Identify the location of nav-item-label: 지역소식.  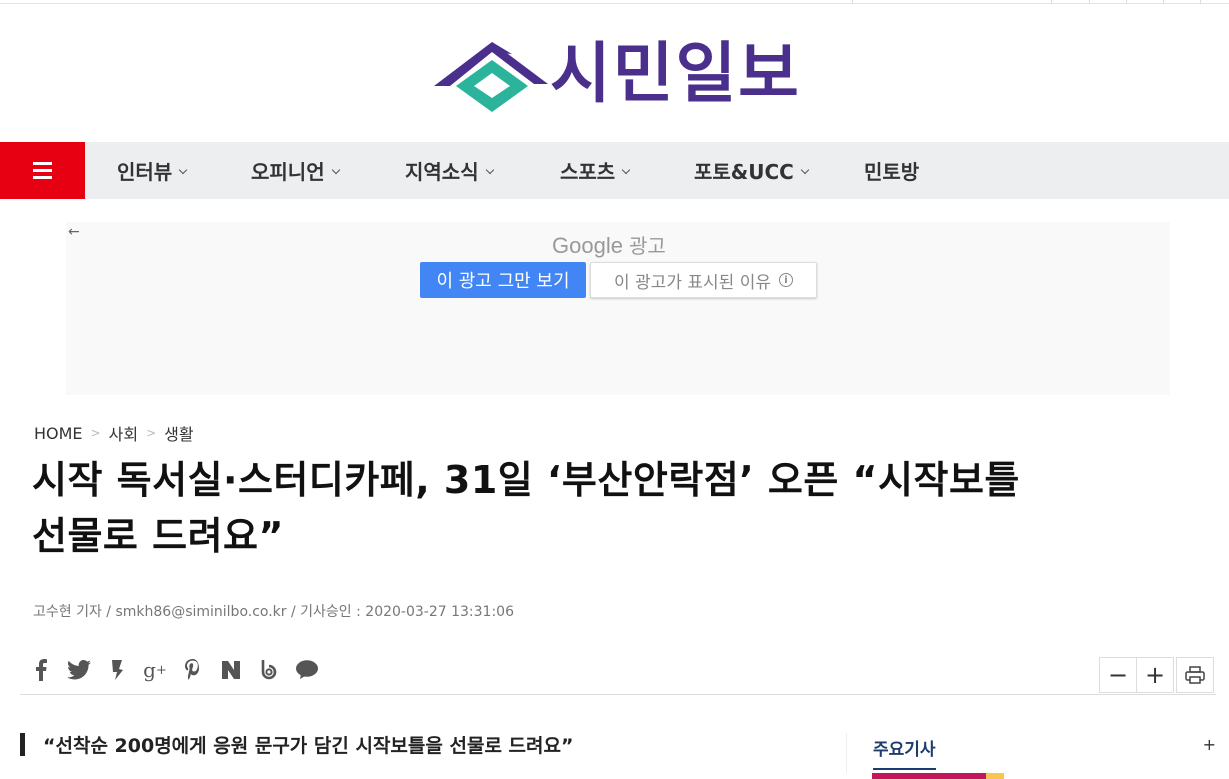
(442, 172).